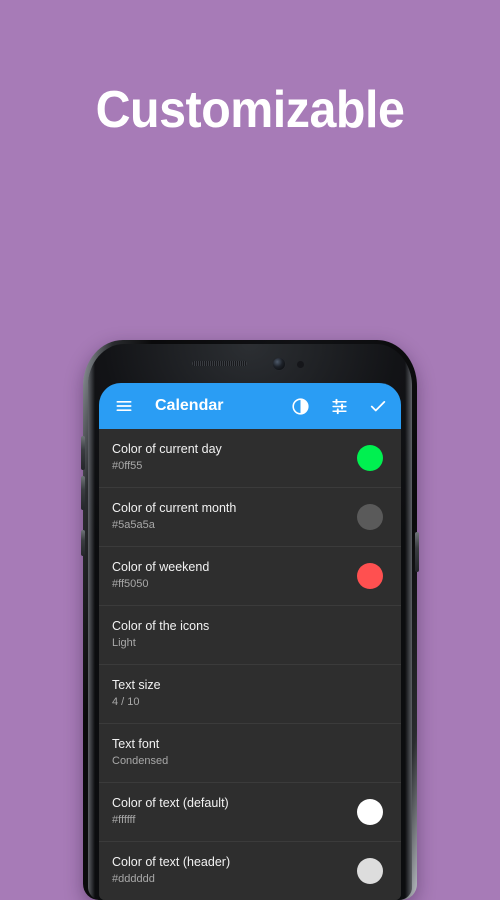  What do you see at coordinates (229, 516) in the screenshot?
I see `setting-text-group: Color of current month #5a5a5a` at bounding box center [229, 516].